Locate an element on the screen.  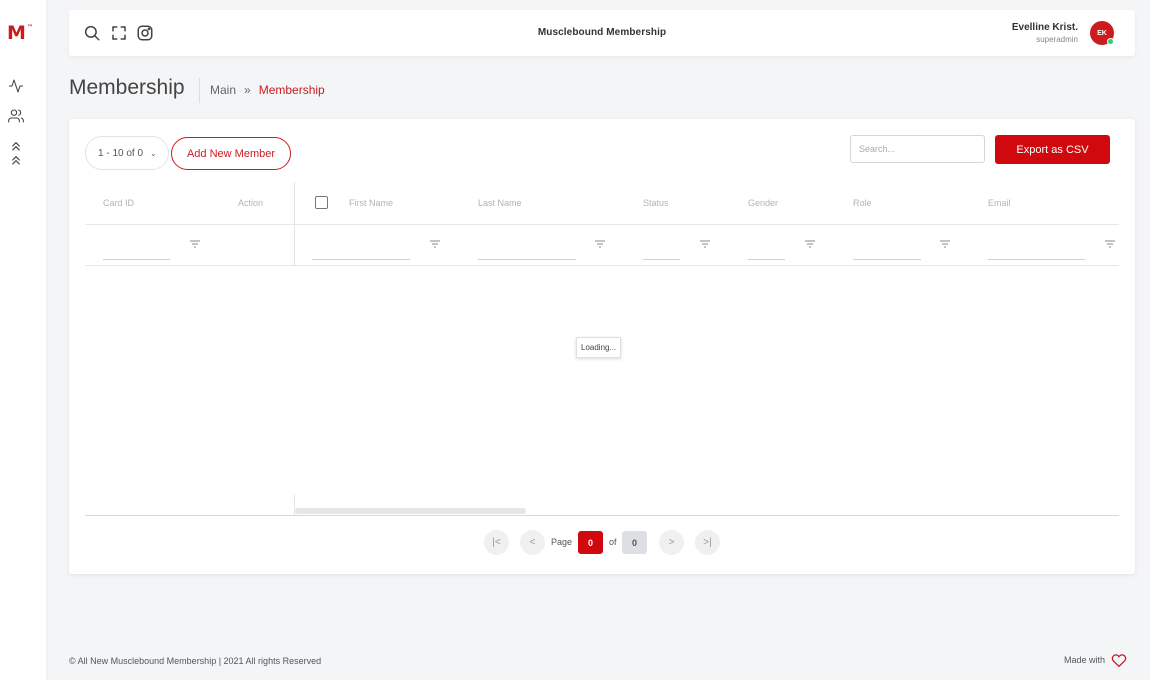
column-header-first-name: First Name is located at coordinates (371, 203).